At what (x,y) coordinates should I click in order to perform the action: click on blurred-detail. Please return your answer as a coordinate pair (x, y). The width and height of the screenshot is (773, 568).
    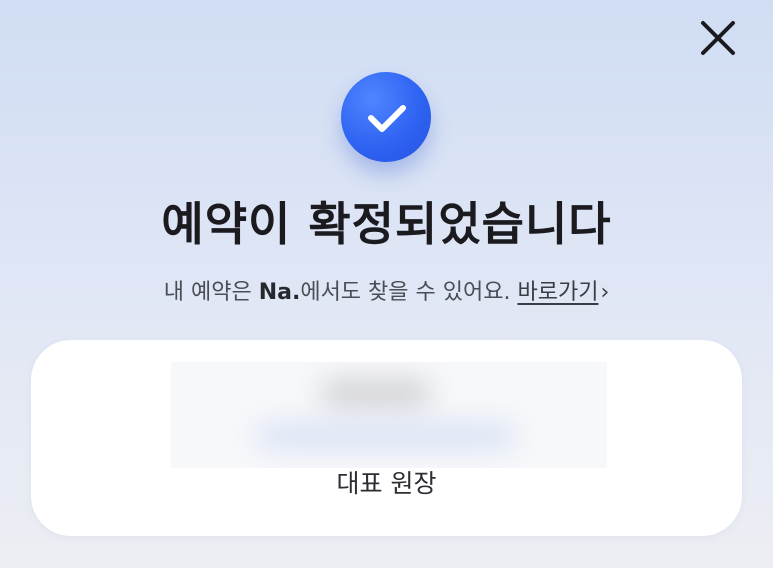
    Looking at the image, I should click on (386, 436).